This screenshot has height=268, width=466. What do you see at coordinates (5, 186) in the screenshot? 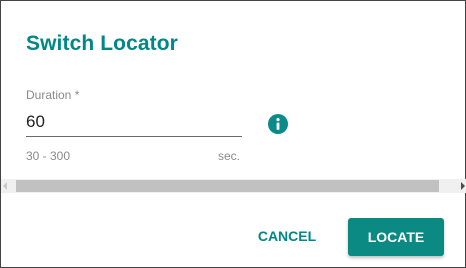
I see `scroll-left-arrow-icon` at bounding box center [5, 186].